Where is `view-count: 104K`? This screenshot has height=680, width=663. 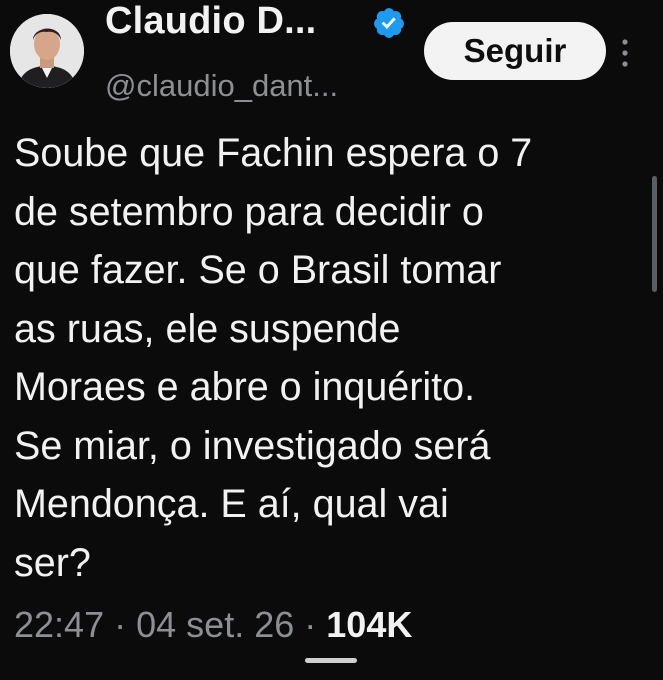 view-count: 104K is located at coordinates (369, 624).